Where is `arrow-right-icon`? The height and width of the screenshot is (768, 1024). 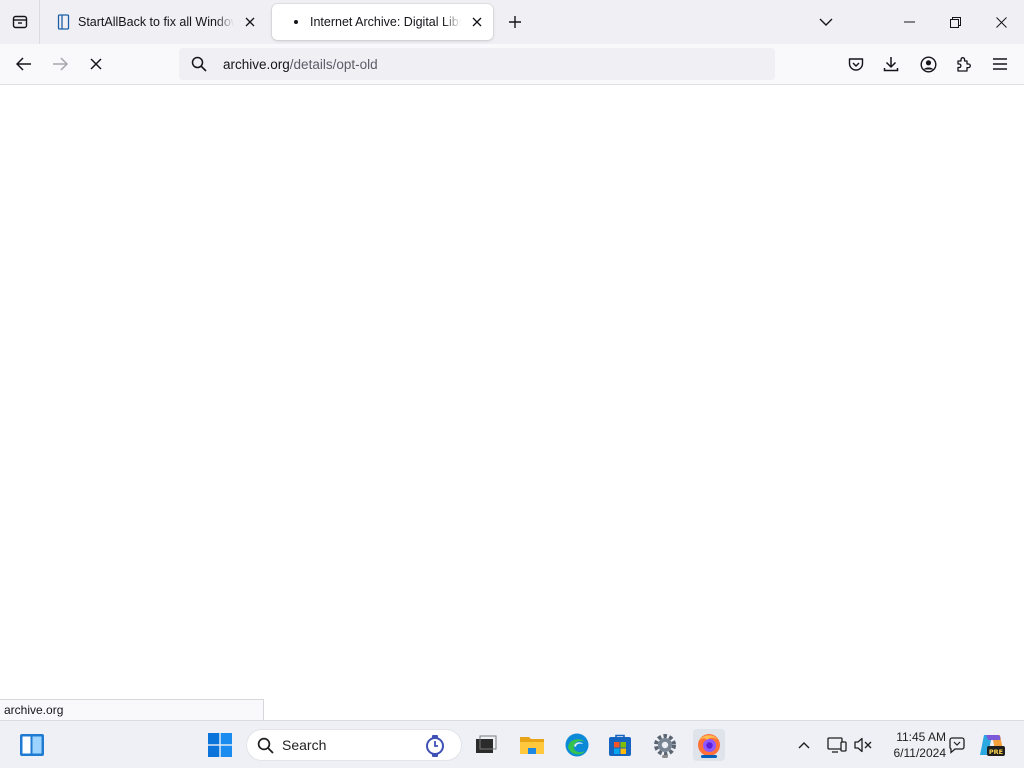
arrow-right-icon is located at coordinates (60, 64).